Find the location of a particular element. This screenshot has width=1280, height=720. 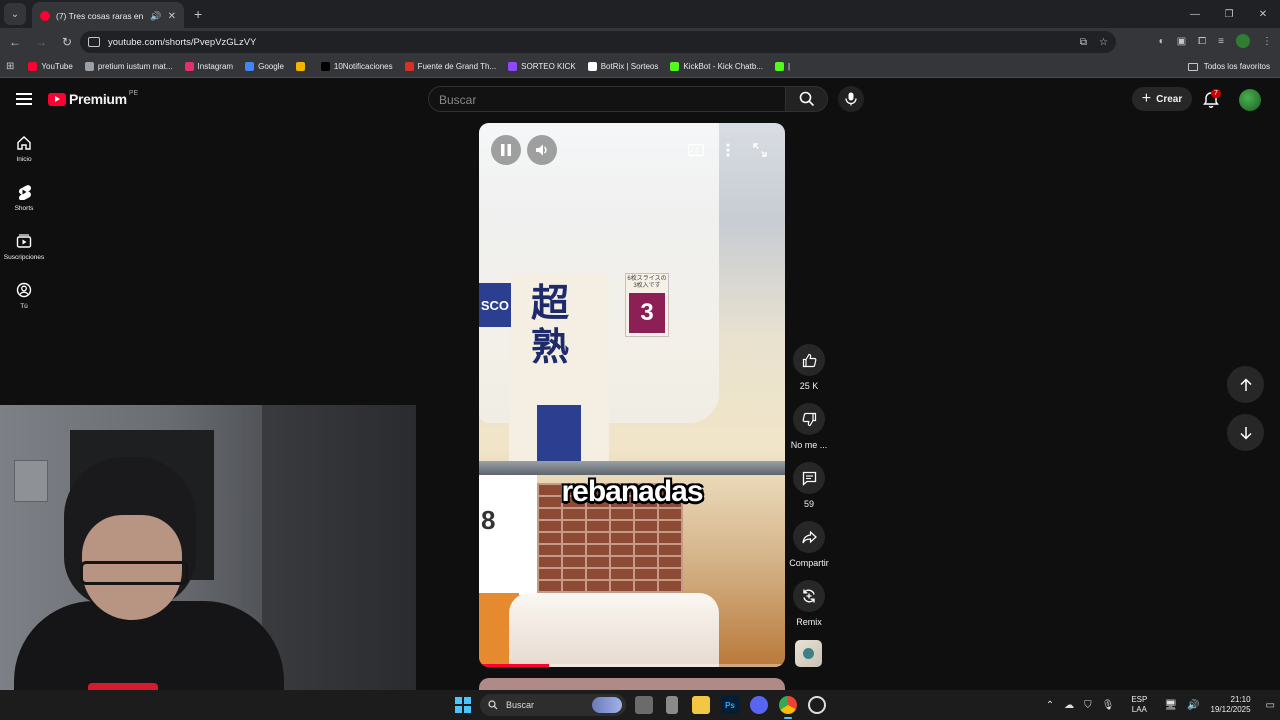

file-explorer-icon is located at coordinates (701, 705).